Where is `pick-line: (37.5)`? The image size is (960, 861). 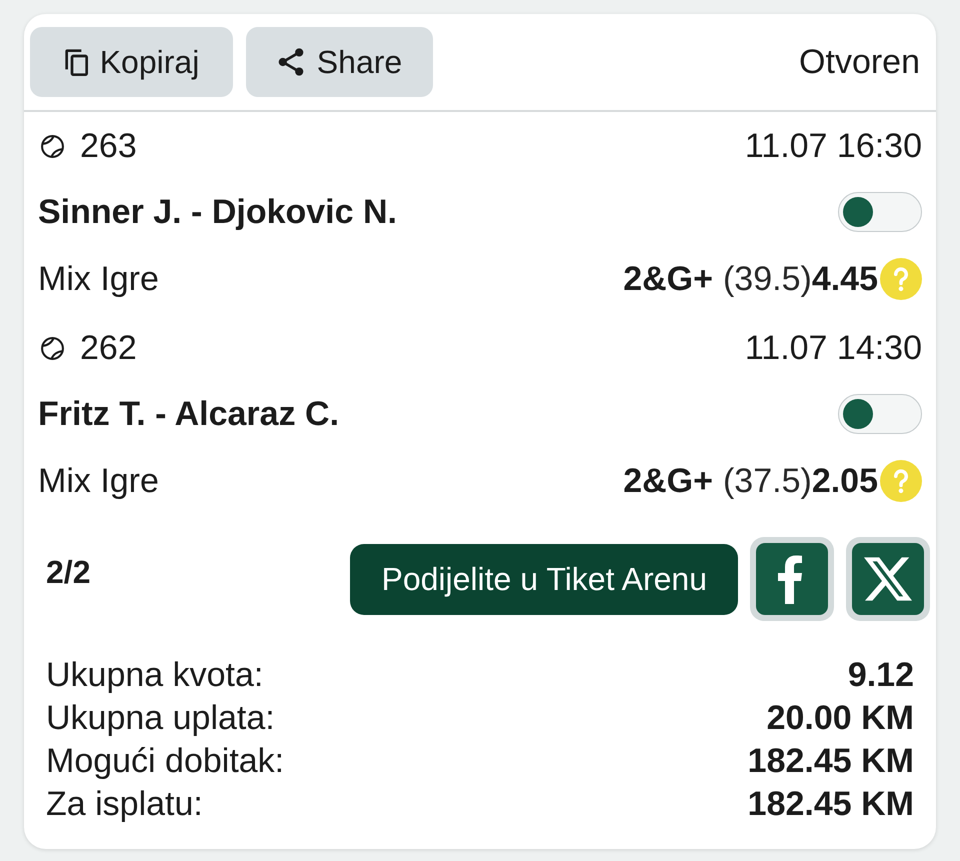 pick-line: (37.5) is located at coordinates (767, 481).